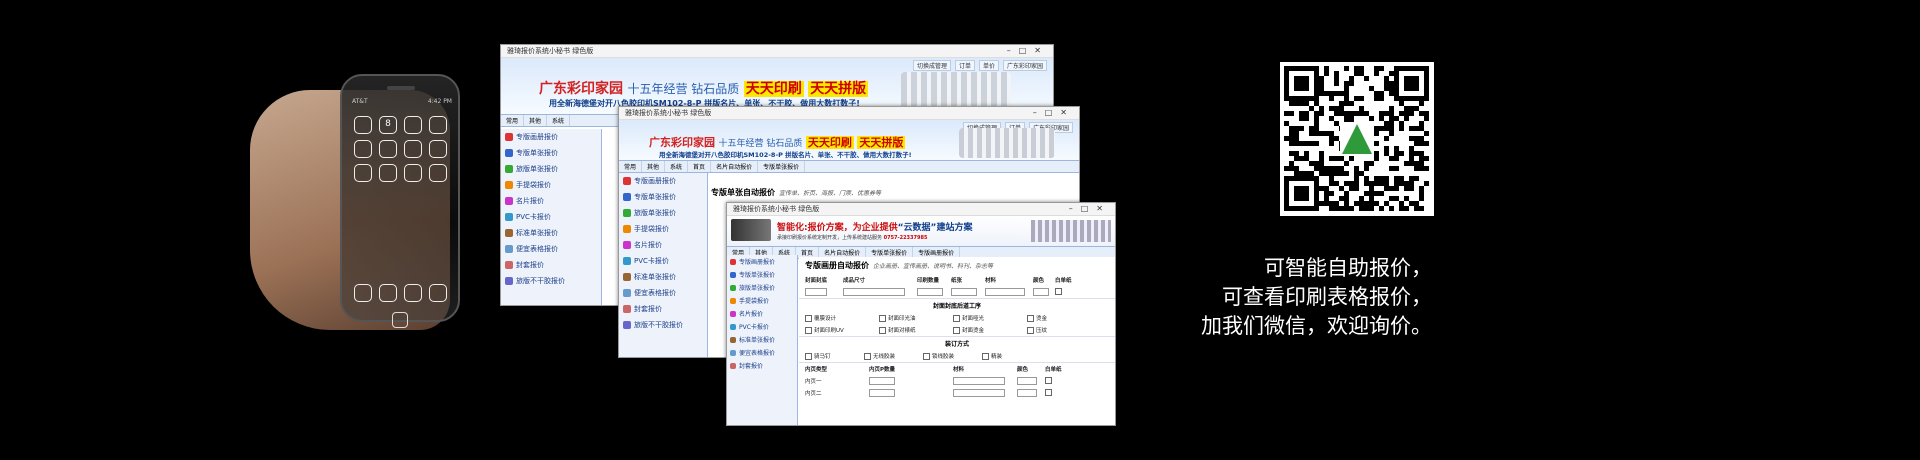  What do you see at coordinates (954, 228) in the screenshot?
I see `slogan-end: 建站方案` at bounding box center [954, 228].